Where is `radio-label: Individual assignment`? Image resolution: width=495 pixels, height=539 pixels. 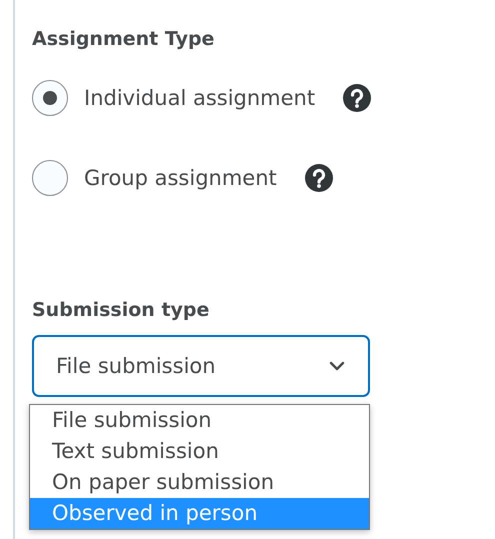 radio-label: Individual assignment is located at coordinates (200, 98).